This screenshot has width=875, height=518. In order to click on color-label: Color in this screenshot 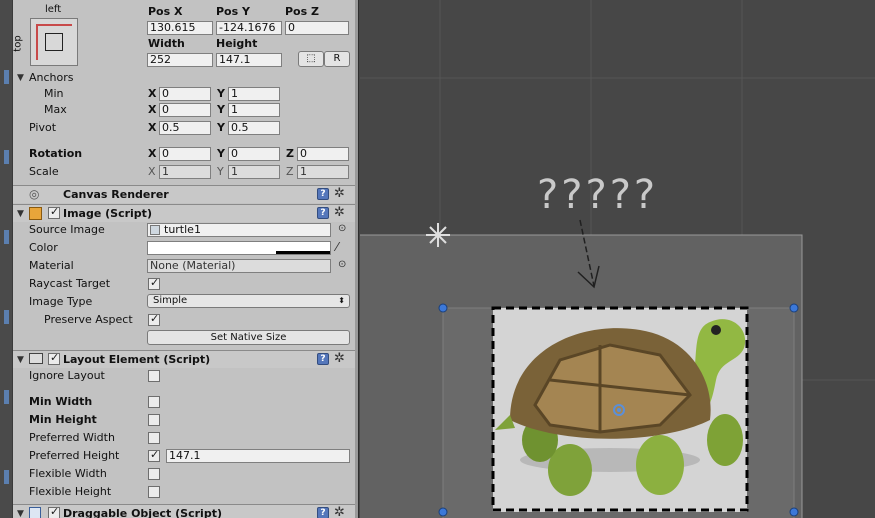, I will do `click(43, 247)`.